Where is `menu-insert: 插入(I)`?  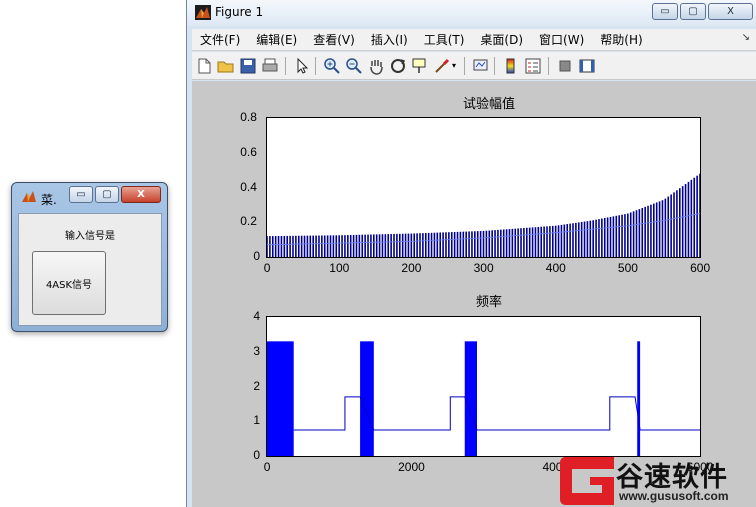 menu-insert: 插入(I) is located at coordinates (389, 39).